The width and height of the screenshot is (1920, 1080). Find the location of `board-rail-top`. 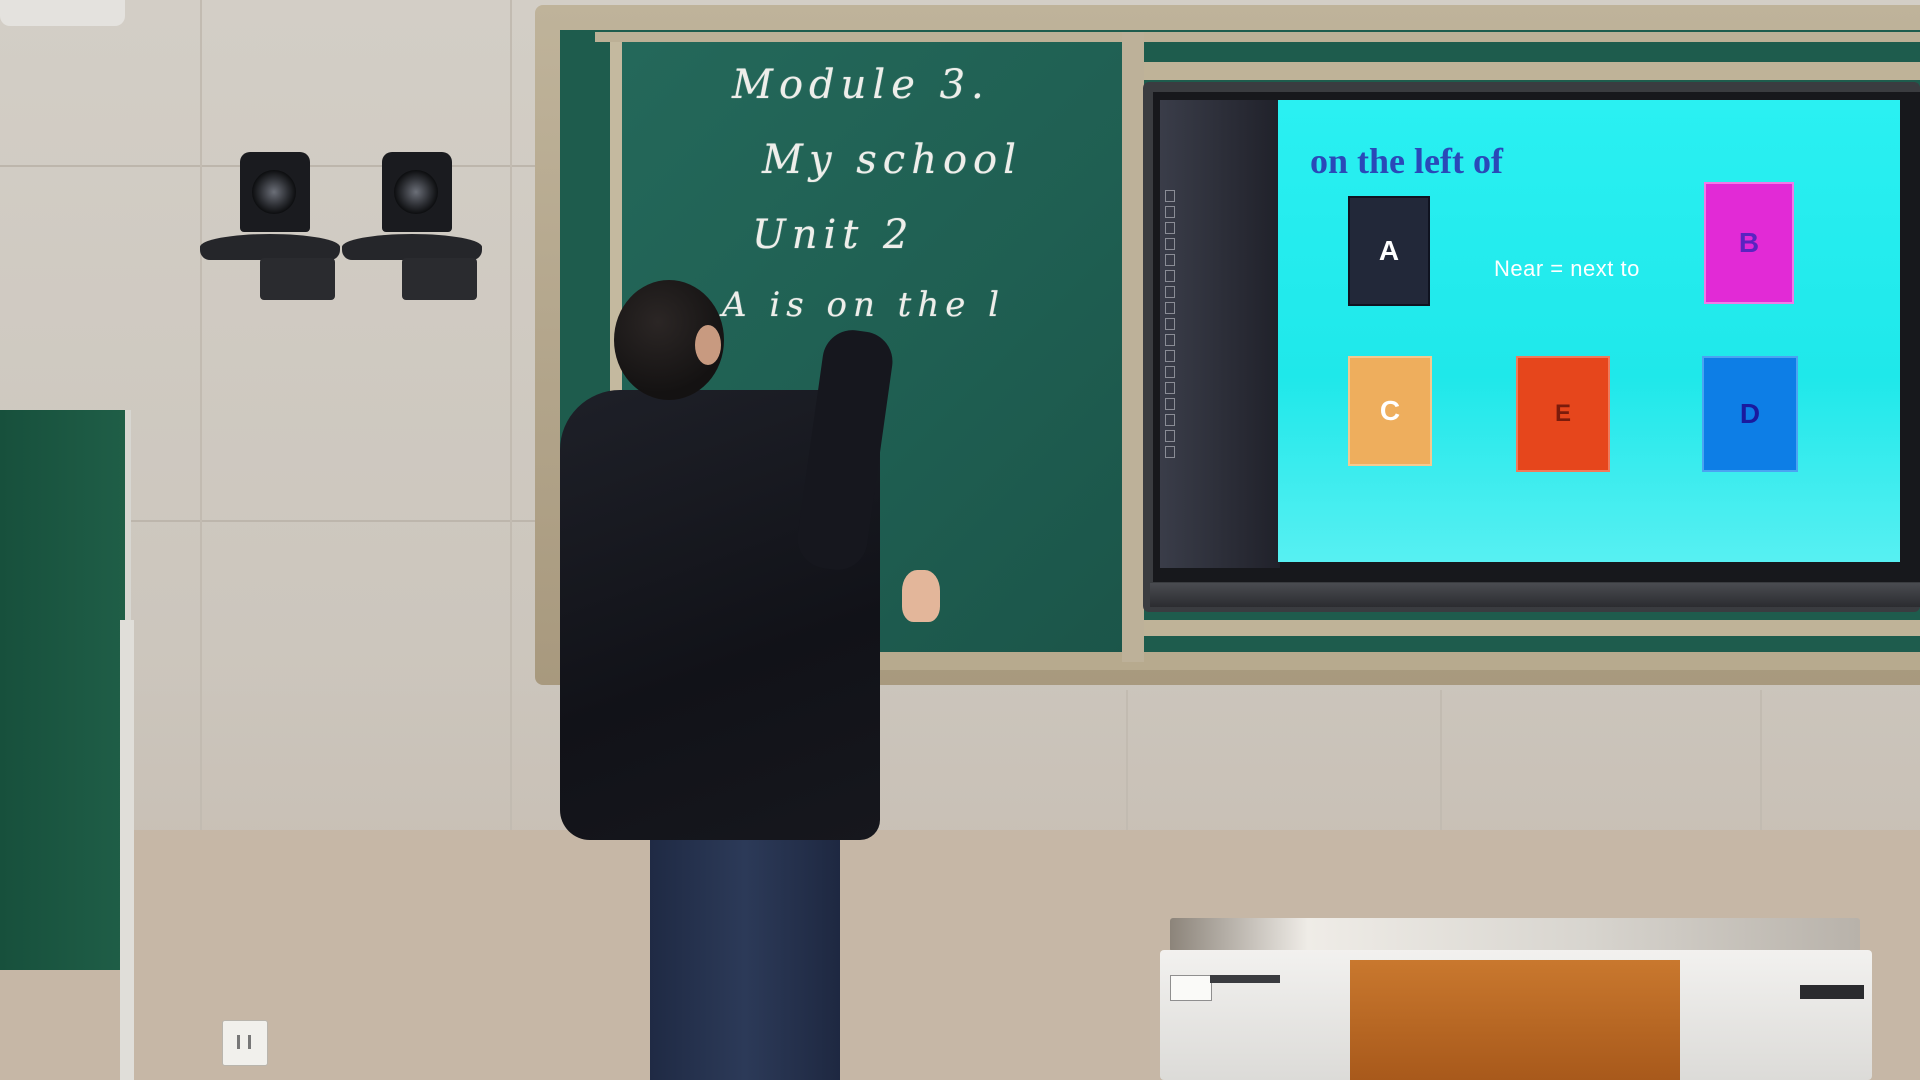

board-rail-top is located at coordinates (1257, 37).